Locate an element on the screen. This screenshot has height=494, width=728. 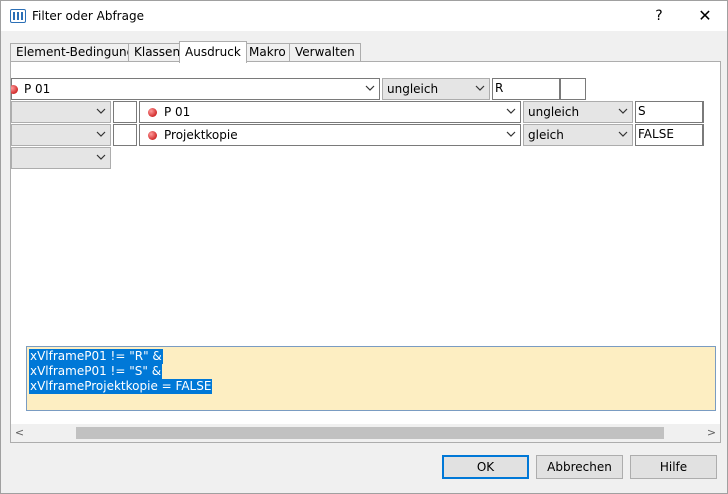
row1-operator-value: ungleich is located at coordinates (413, 89).